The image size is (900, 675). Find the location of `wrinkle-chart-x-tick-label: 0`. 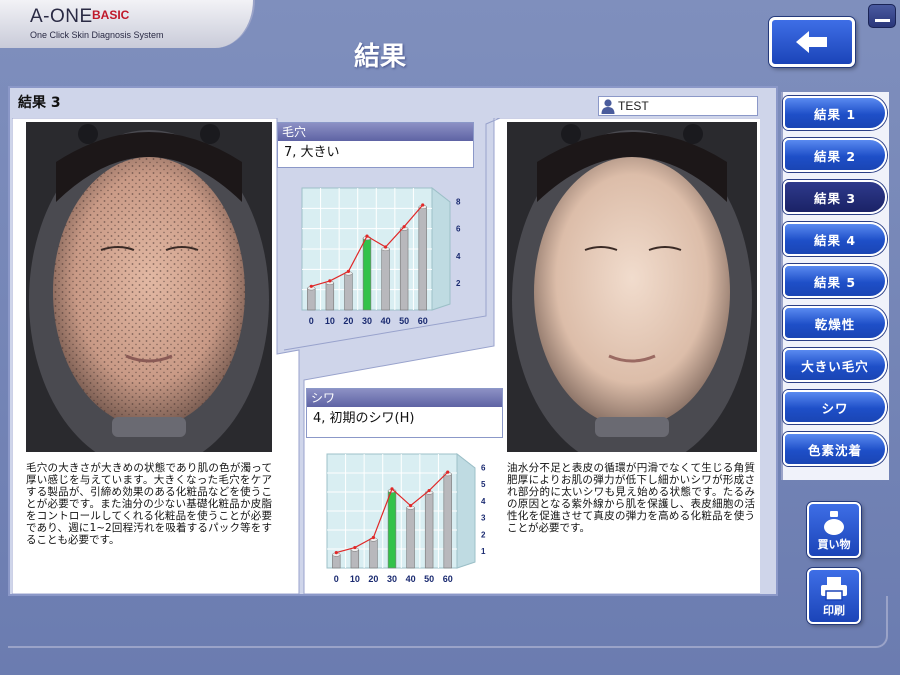

wrinkle-chart-x-tick-label: 0 is located at coordinates (336, 579).